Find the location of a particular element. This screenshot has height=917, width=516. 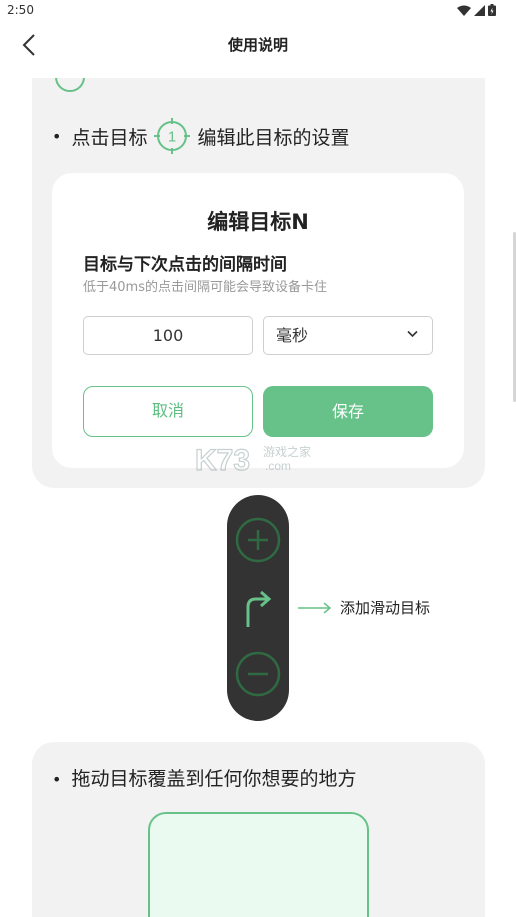

add-swipe-target-button is located at coordinates (258, 608).